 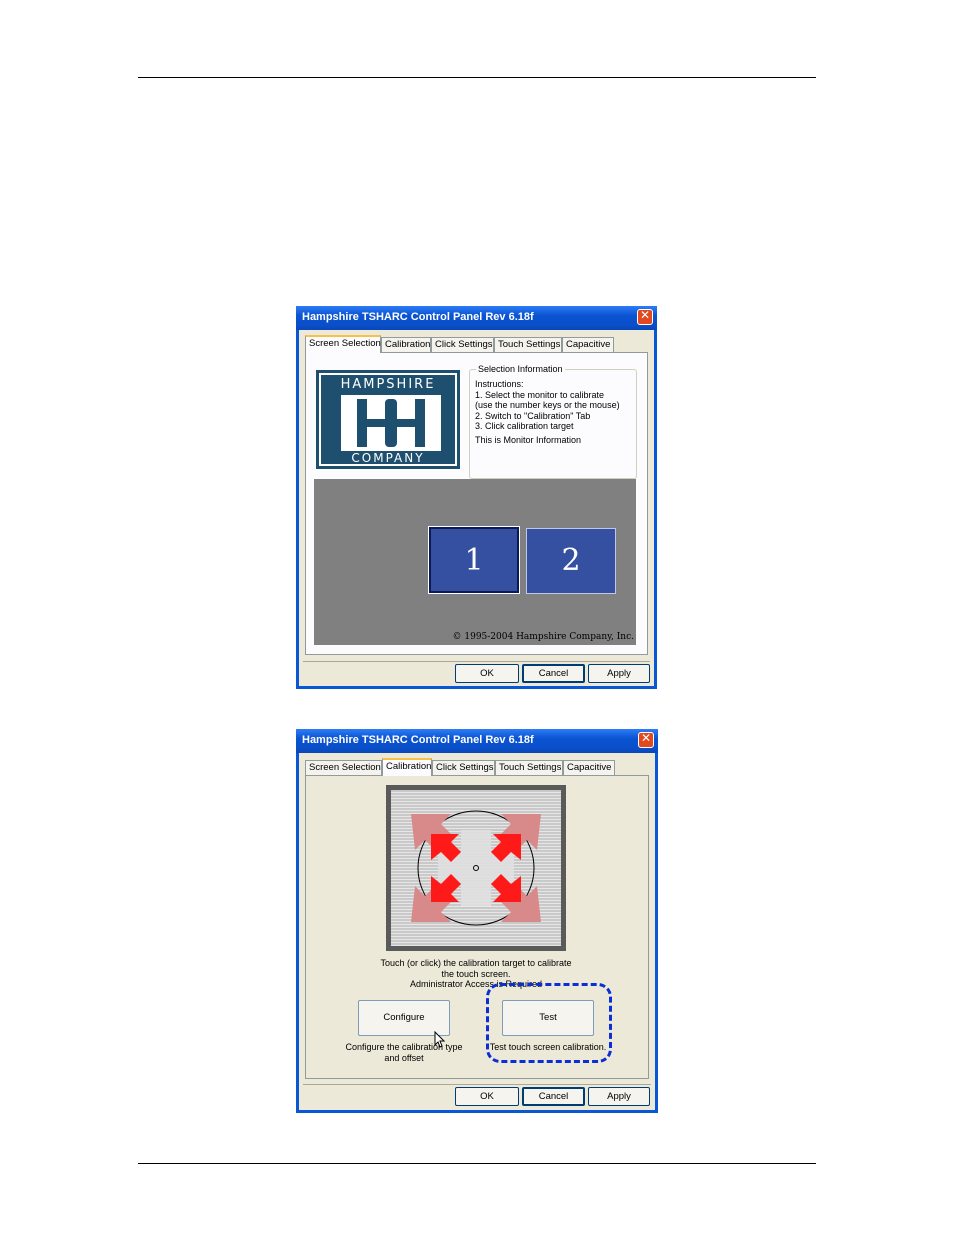 I want to click on calibration-target-area, so click(x=476, y=868).